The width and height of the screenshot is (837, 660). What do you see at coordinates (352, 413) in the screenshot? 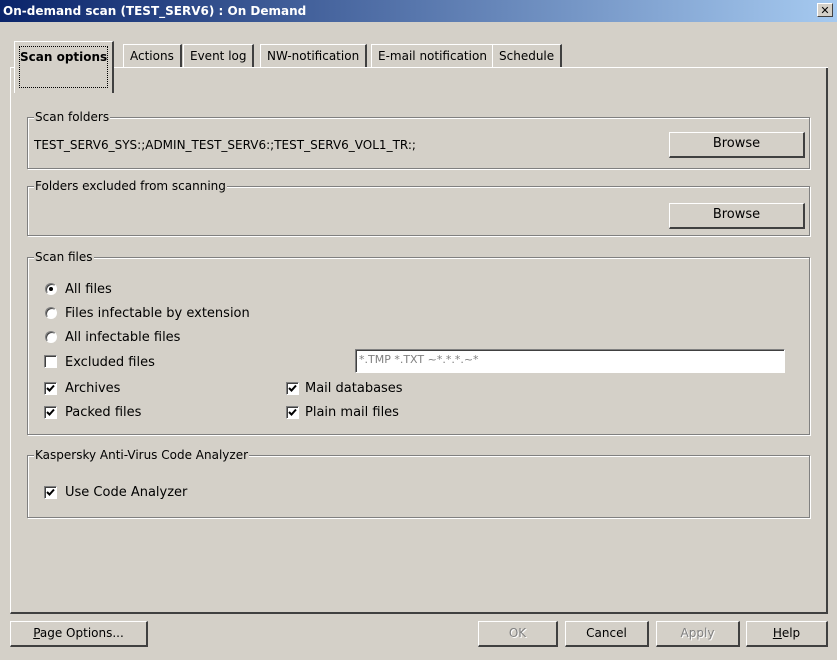
I see `plain-mail-label: Plain mail files` at bounding box center [352, 413].